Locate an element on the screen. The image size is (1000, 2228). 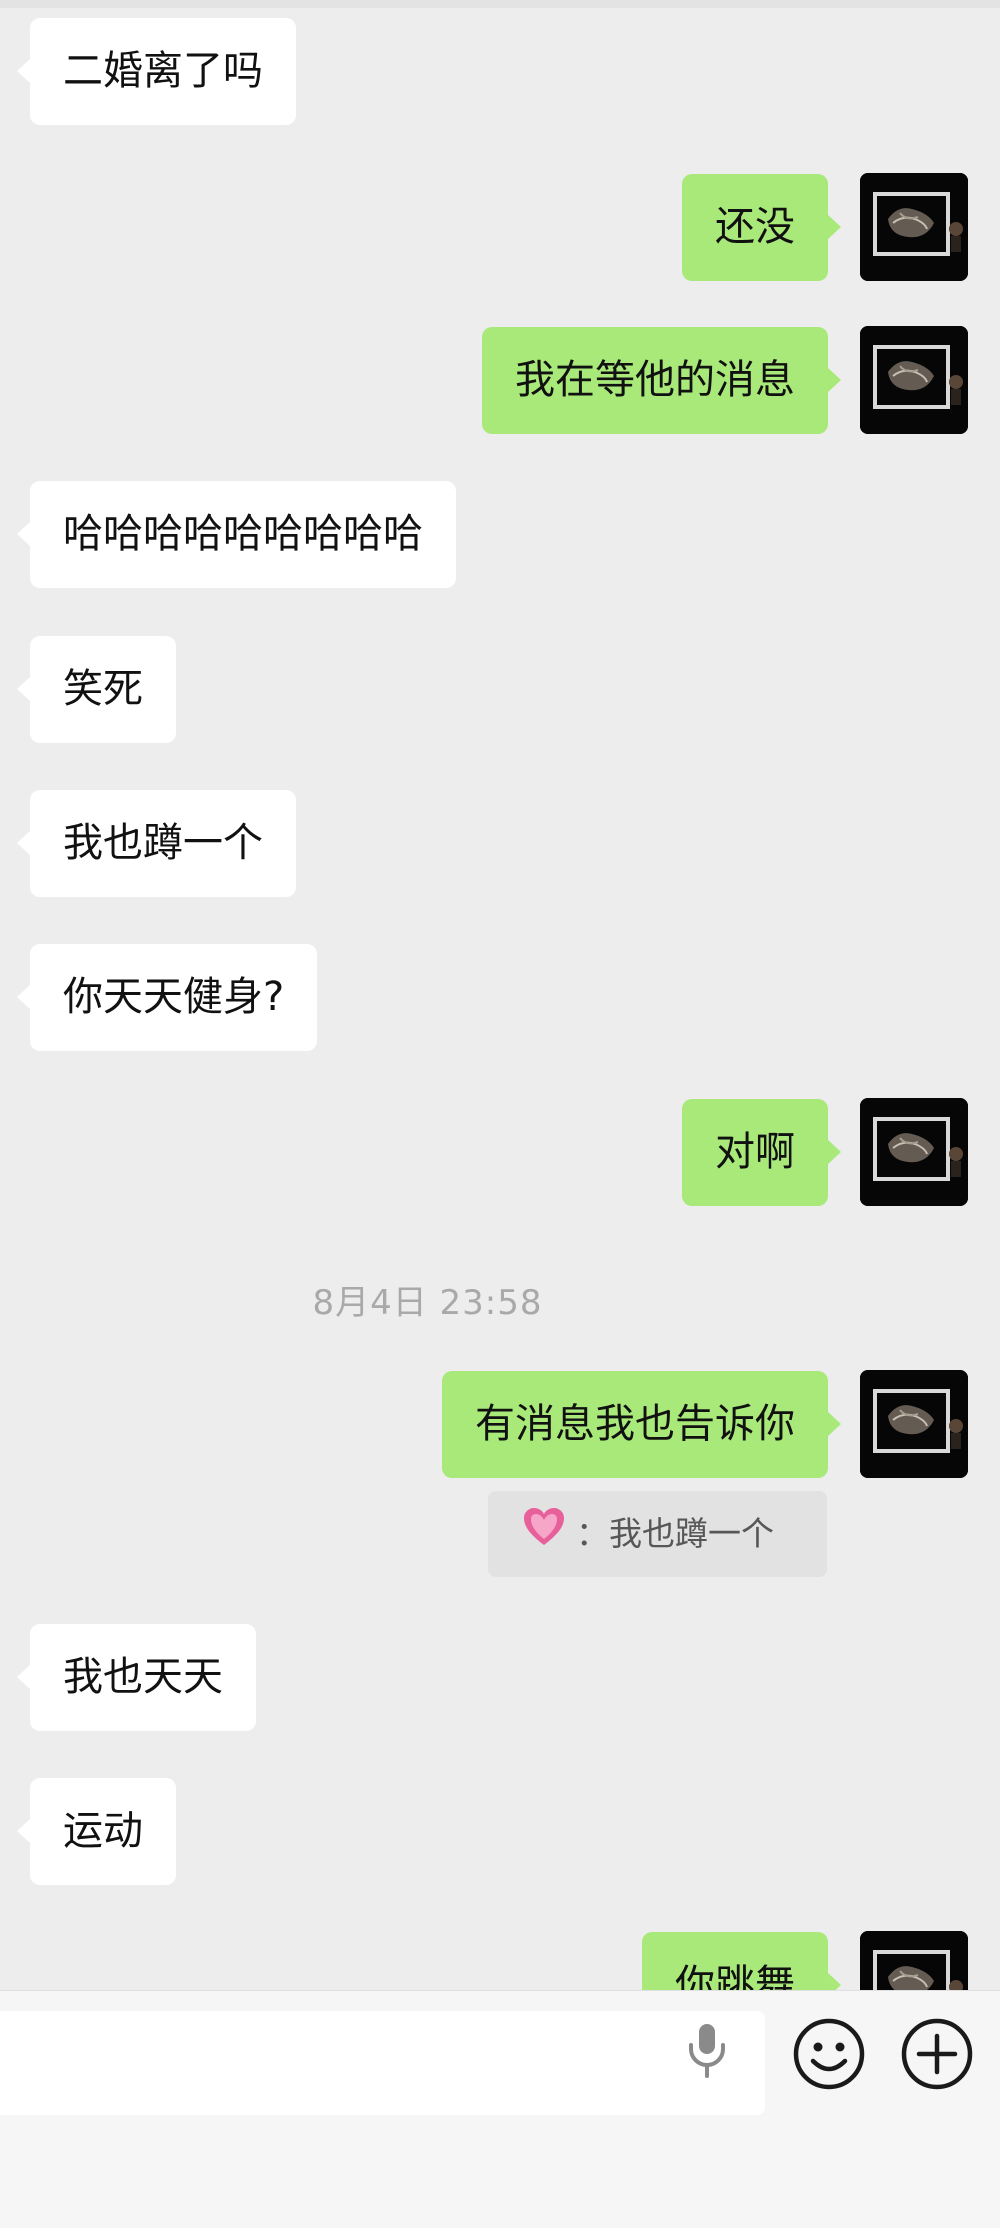
message-timestamp: 8月4日 23:58 is located at coordinates (427, 1303).